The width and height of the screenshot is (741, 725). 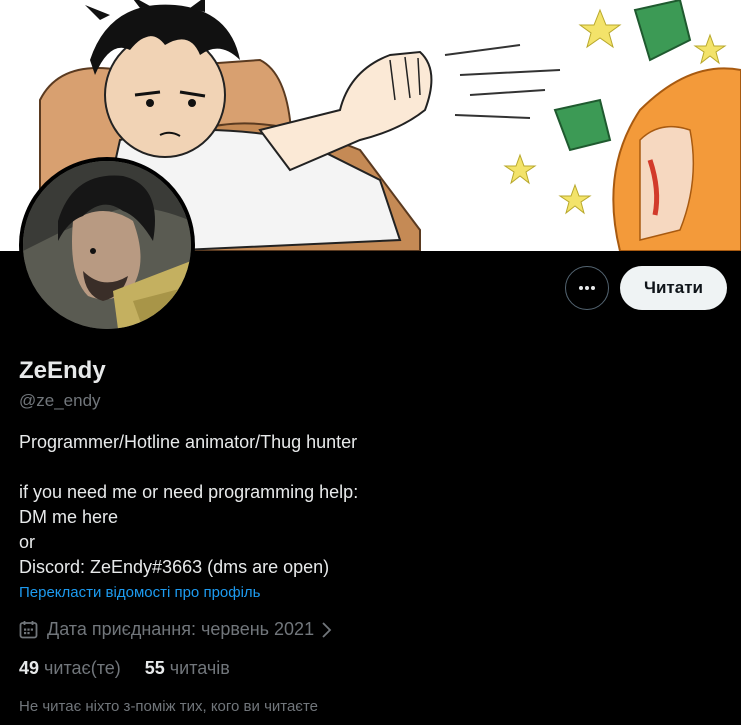 I want to click on join-date: Дата приєднання: червень 2021, so click(x=175, y=629).